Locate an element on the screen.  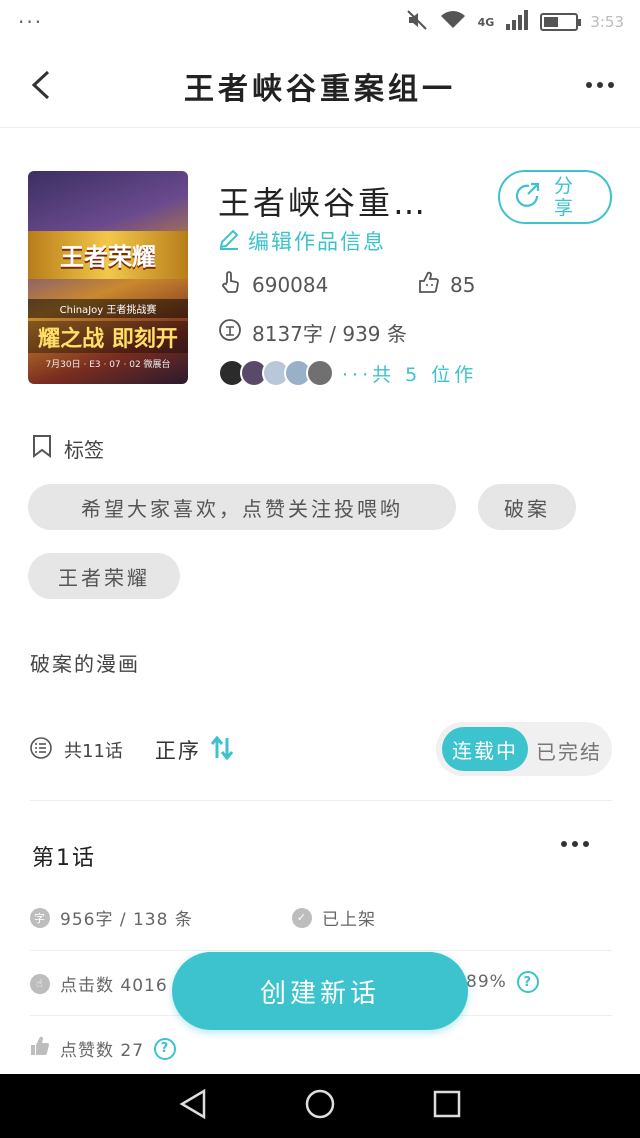
clicks-value: 690084 is located at coordinates (290, 284).